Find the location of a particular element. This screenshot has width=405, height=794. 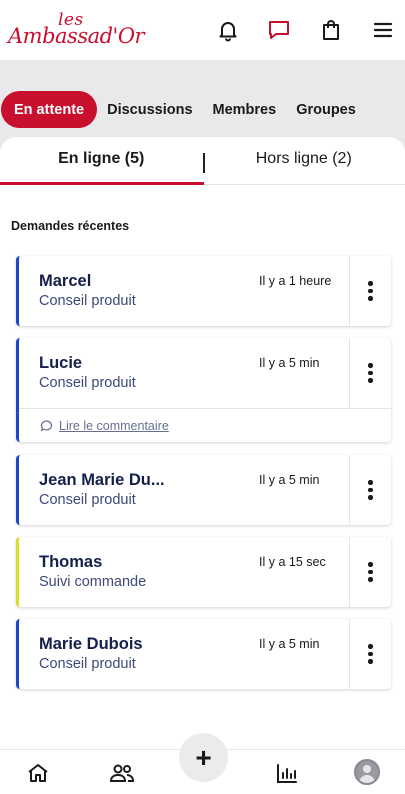

comment-icon is located at coordinates (46, 426).